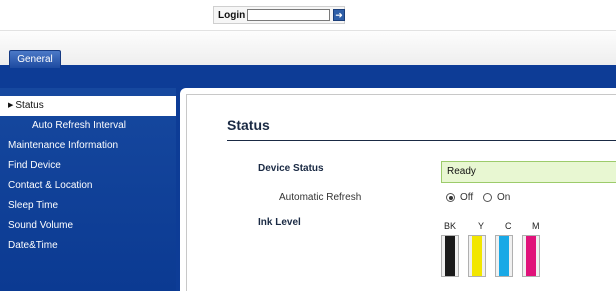  I want to click on device-status-label: Device Status, so click(291, 168).